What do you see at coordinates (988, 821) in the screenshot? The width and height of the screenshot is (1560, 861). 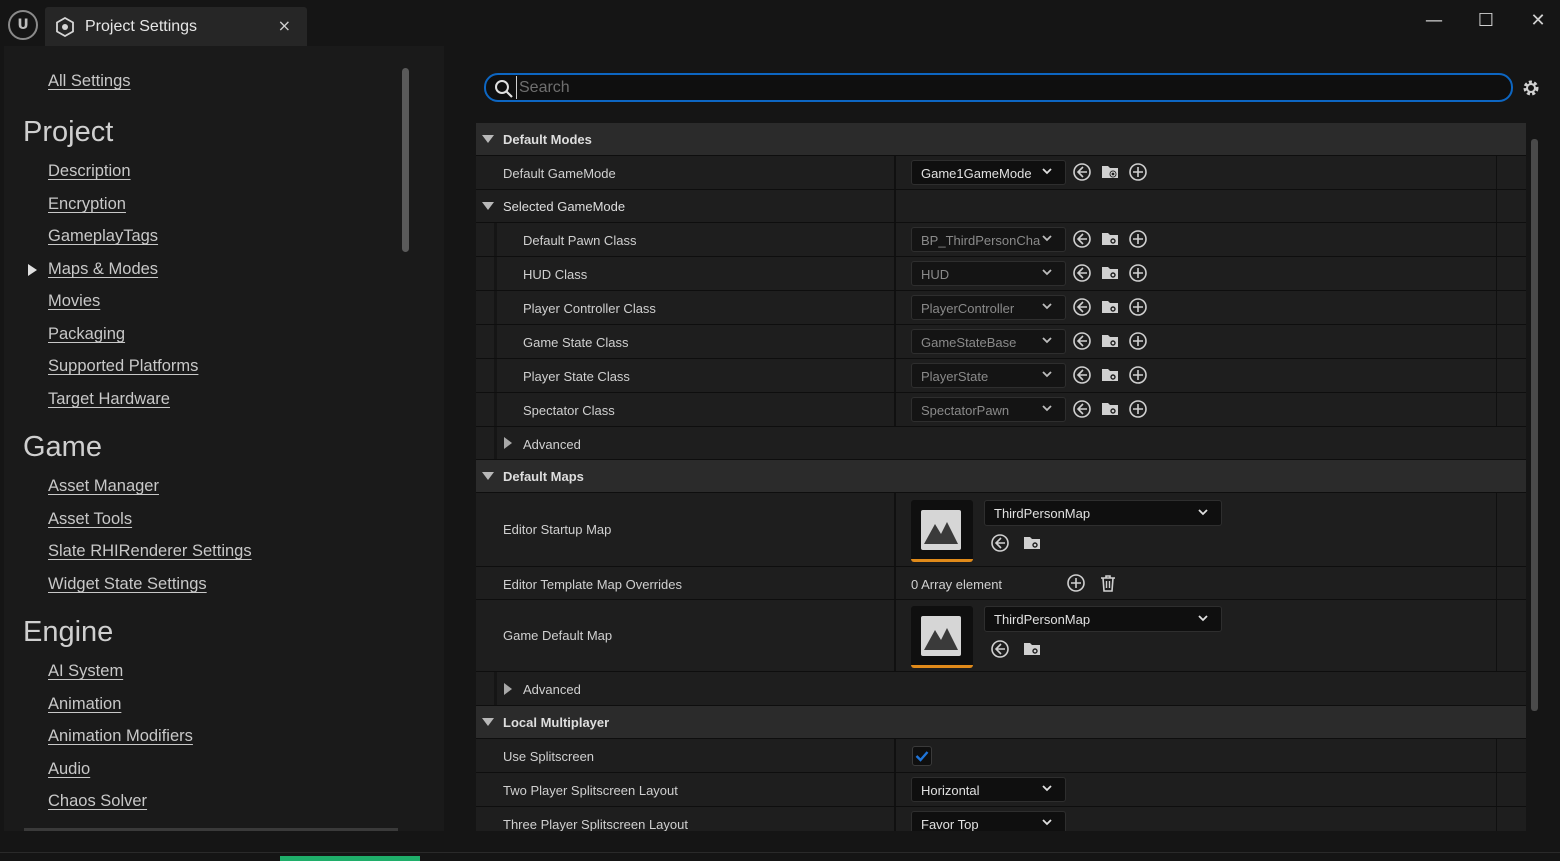 I see `three-player-layout-combo: Favor Top` at bounding box center [988, 821].